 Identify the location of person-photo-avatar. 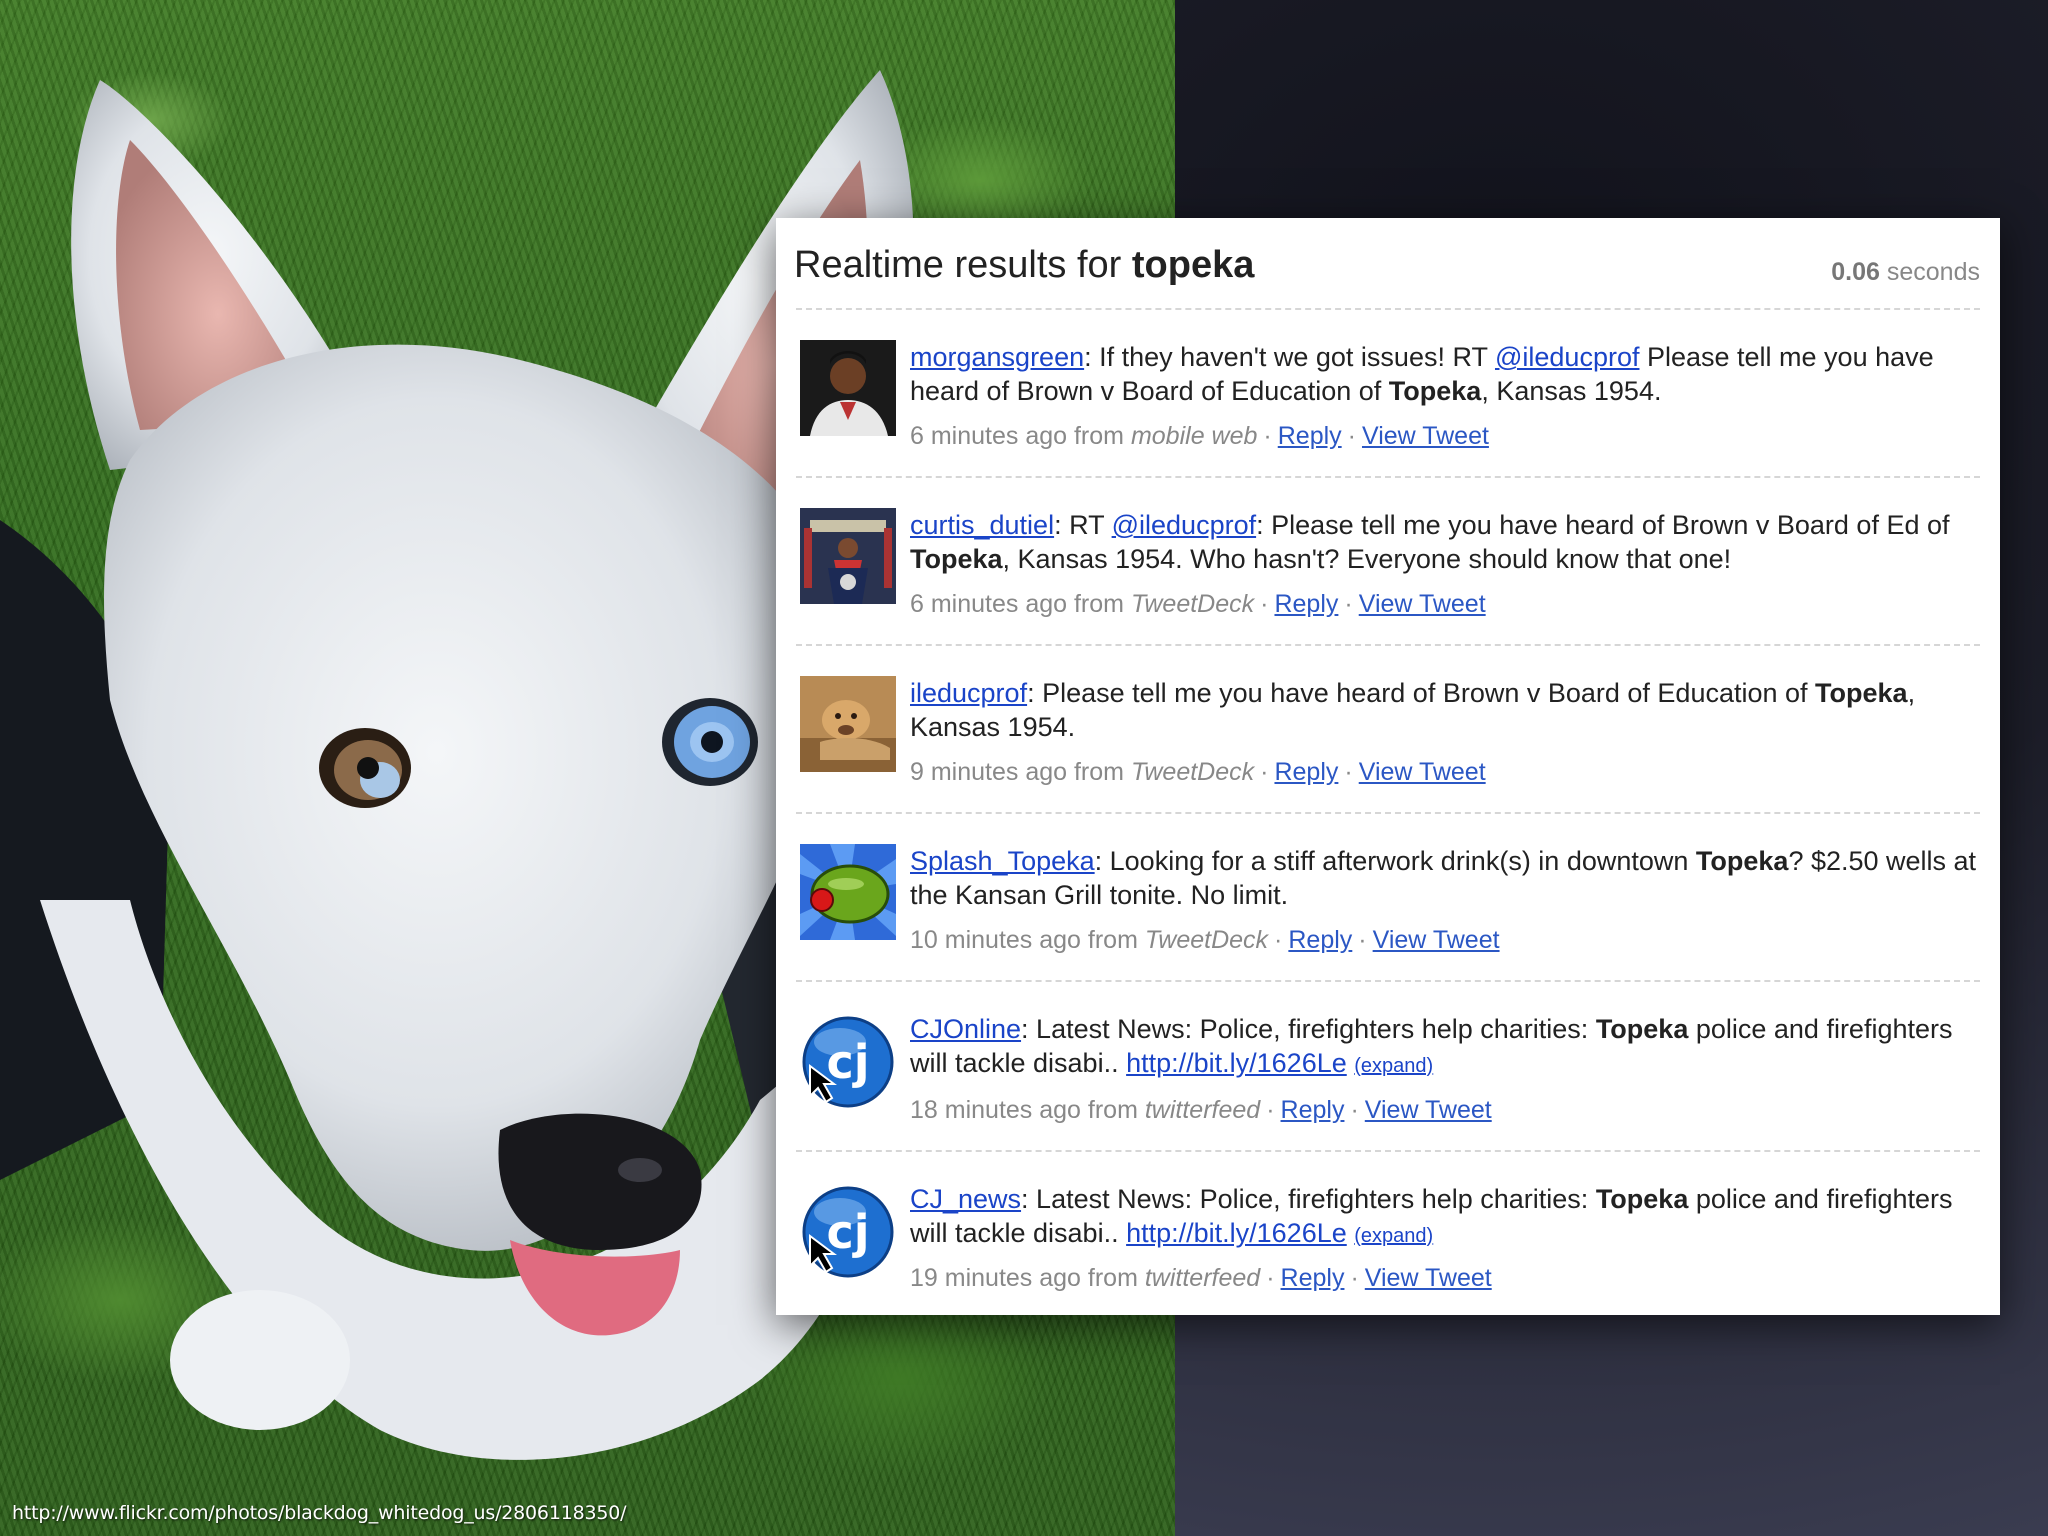
(848, 388).